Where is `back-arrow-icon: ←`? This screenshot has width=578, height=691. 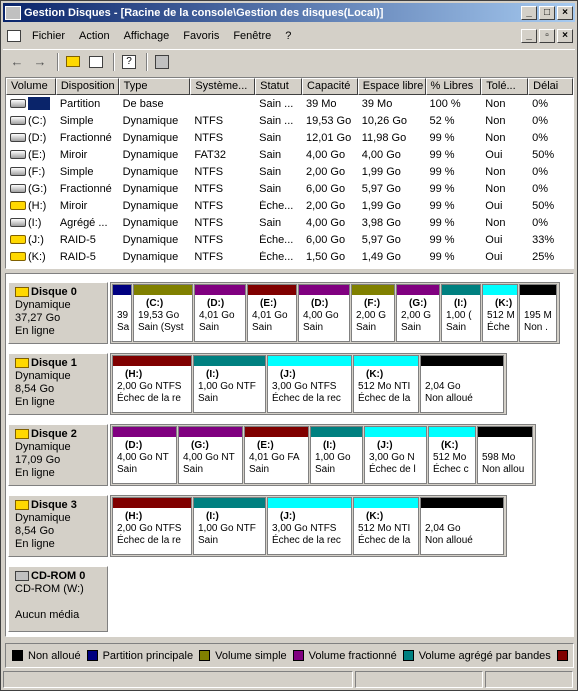 back-arrow-icon: ← is located at coordinates (17, 62).